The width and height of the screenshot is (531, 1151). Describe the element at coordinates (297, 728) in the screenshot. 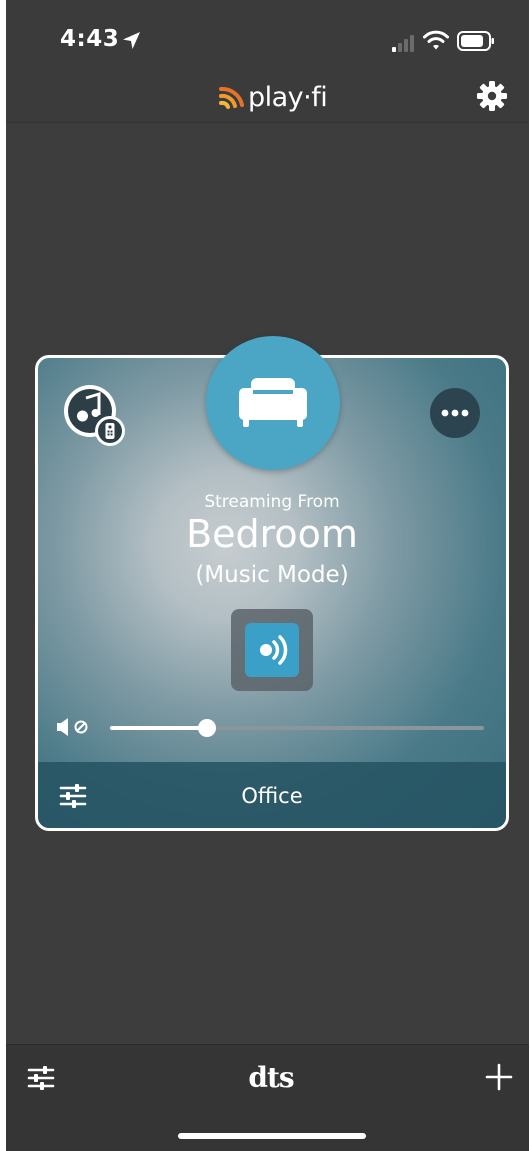

I see `volume-slider` at that location.